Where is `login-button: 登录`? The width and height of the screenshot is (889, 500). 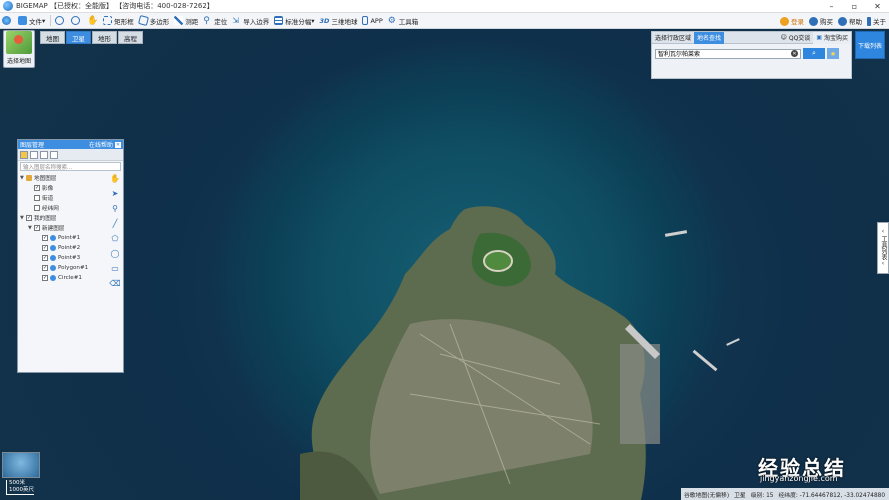
login-button: 登录 is located at coordinates (792, 21).